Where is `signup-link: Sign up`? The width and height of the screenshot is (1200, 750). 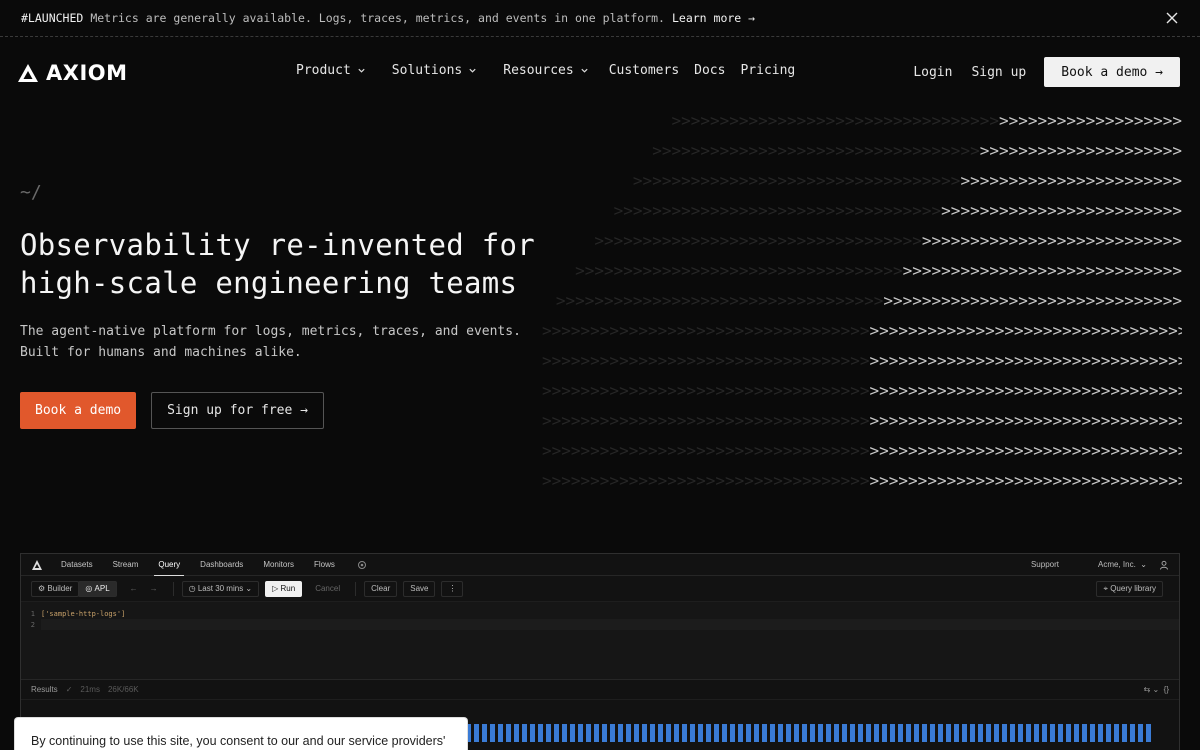
signup-link: Sign up is located at coordinates (998, 72).